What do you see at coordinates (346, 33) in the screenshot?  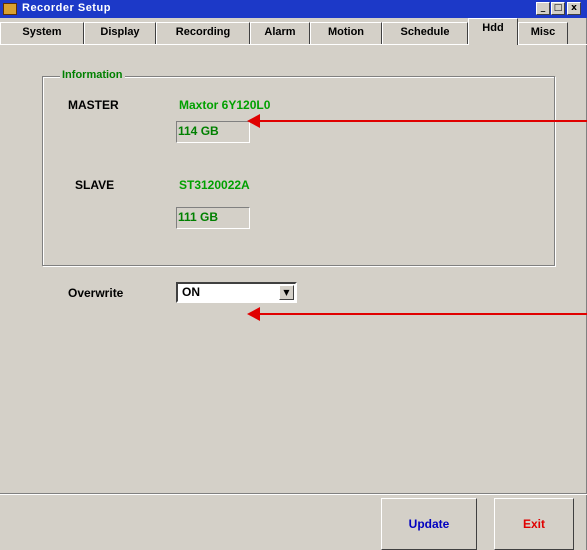 I see `tab-motion: Motion` at bounding box center [346, 33].